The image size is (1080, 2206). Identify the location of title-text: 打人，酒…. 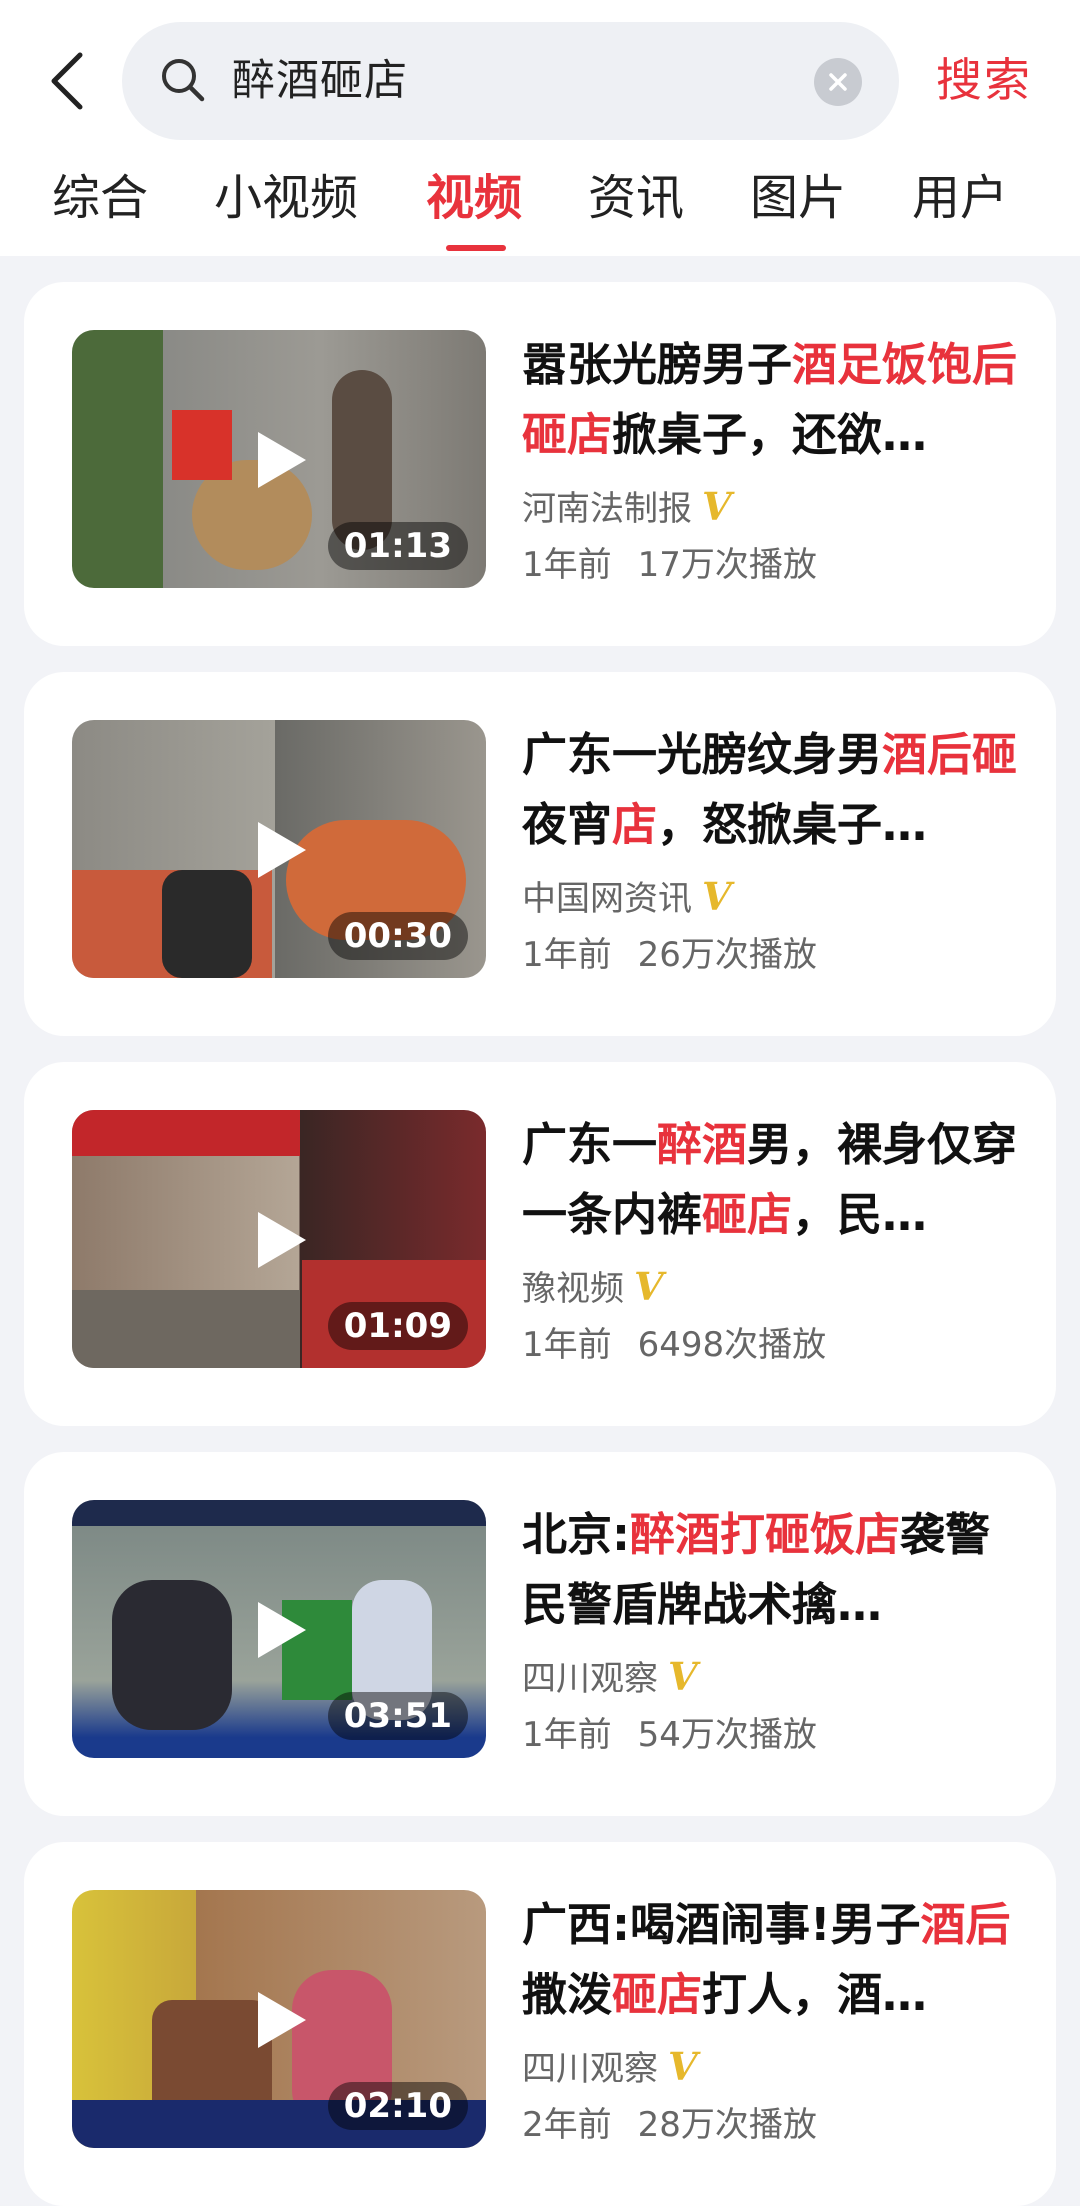
(815, 1994).